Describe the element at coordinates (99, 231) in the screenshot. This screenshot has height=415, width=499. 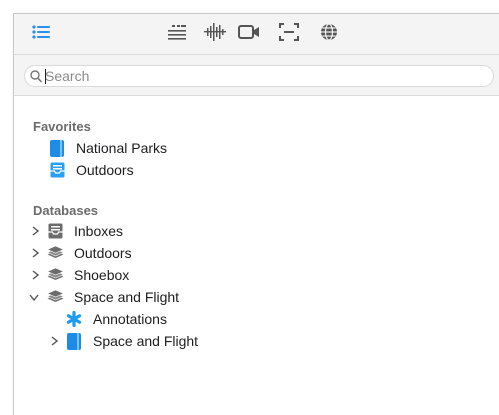
I see `database-item-label: Inboxes` at that location.